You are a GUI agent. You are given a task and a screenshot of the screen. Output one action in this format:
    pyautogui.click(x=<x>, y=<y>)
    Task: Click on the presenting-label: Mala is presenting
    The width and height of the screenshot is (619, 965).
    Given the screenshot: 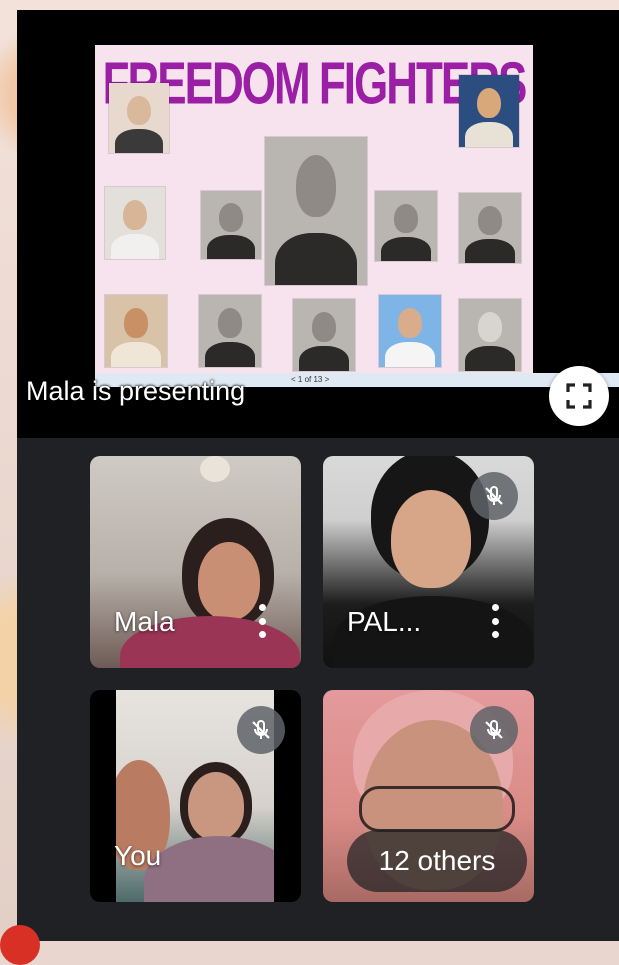 What is the action you would take?
    pyautogui.click(x=136, y=391)
    